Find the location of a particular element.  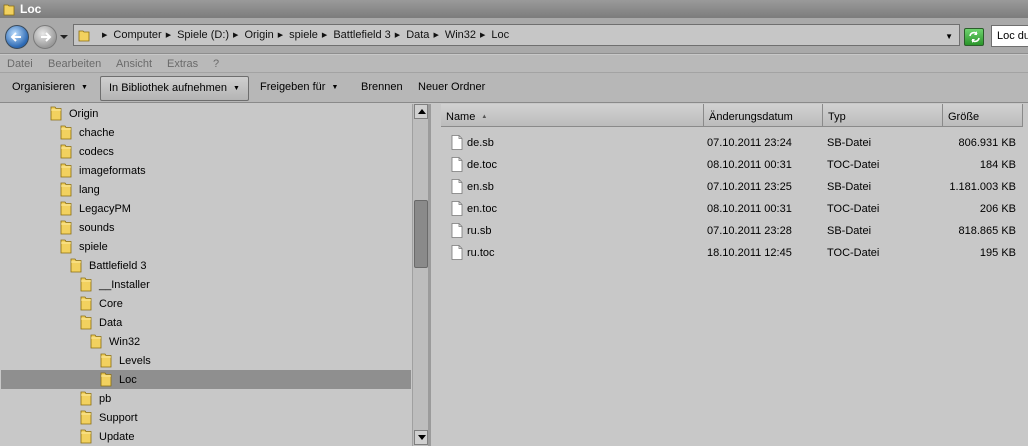

column-header-date: Änderungsdatum is located at coordinates (763, 115).